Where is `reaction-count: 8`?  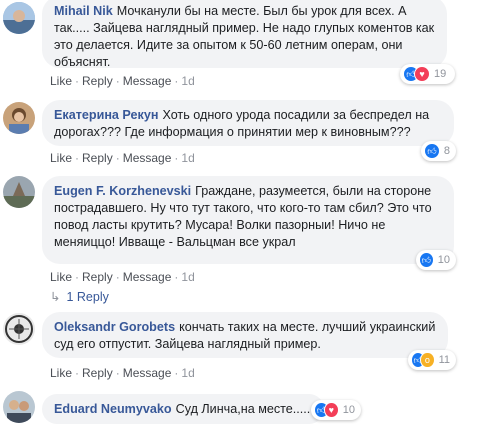
reaction-count: 8 is located at coordinates (446, 151).